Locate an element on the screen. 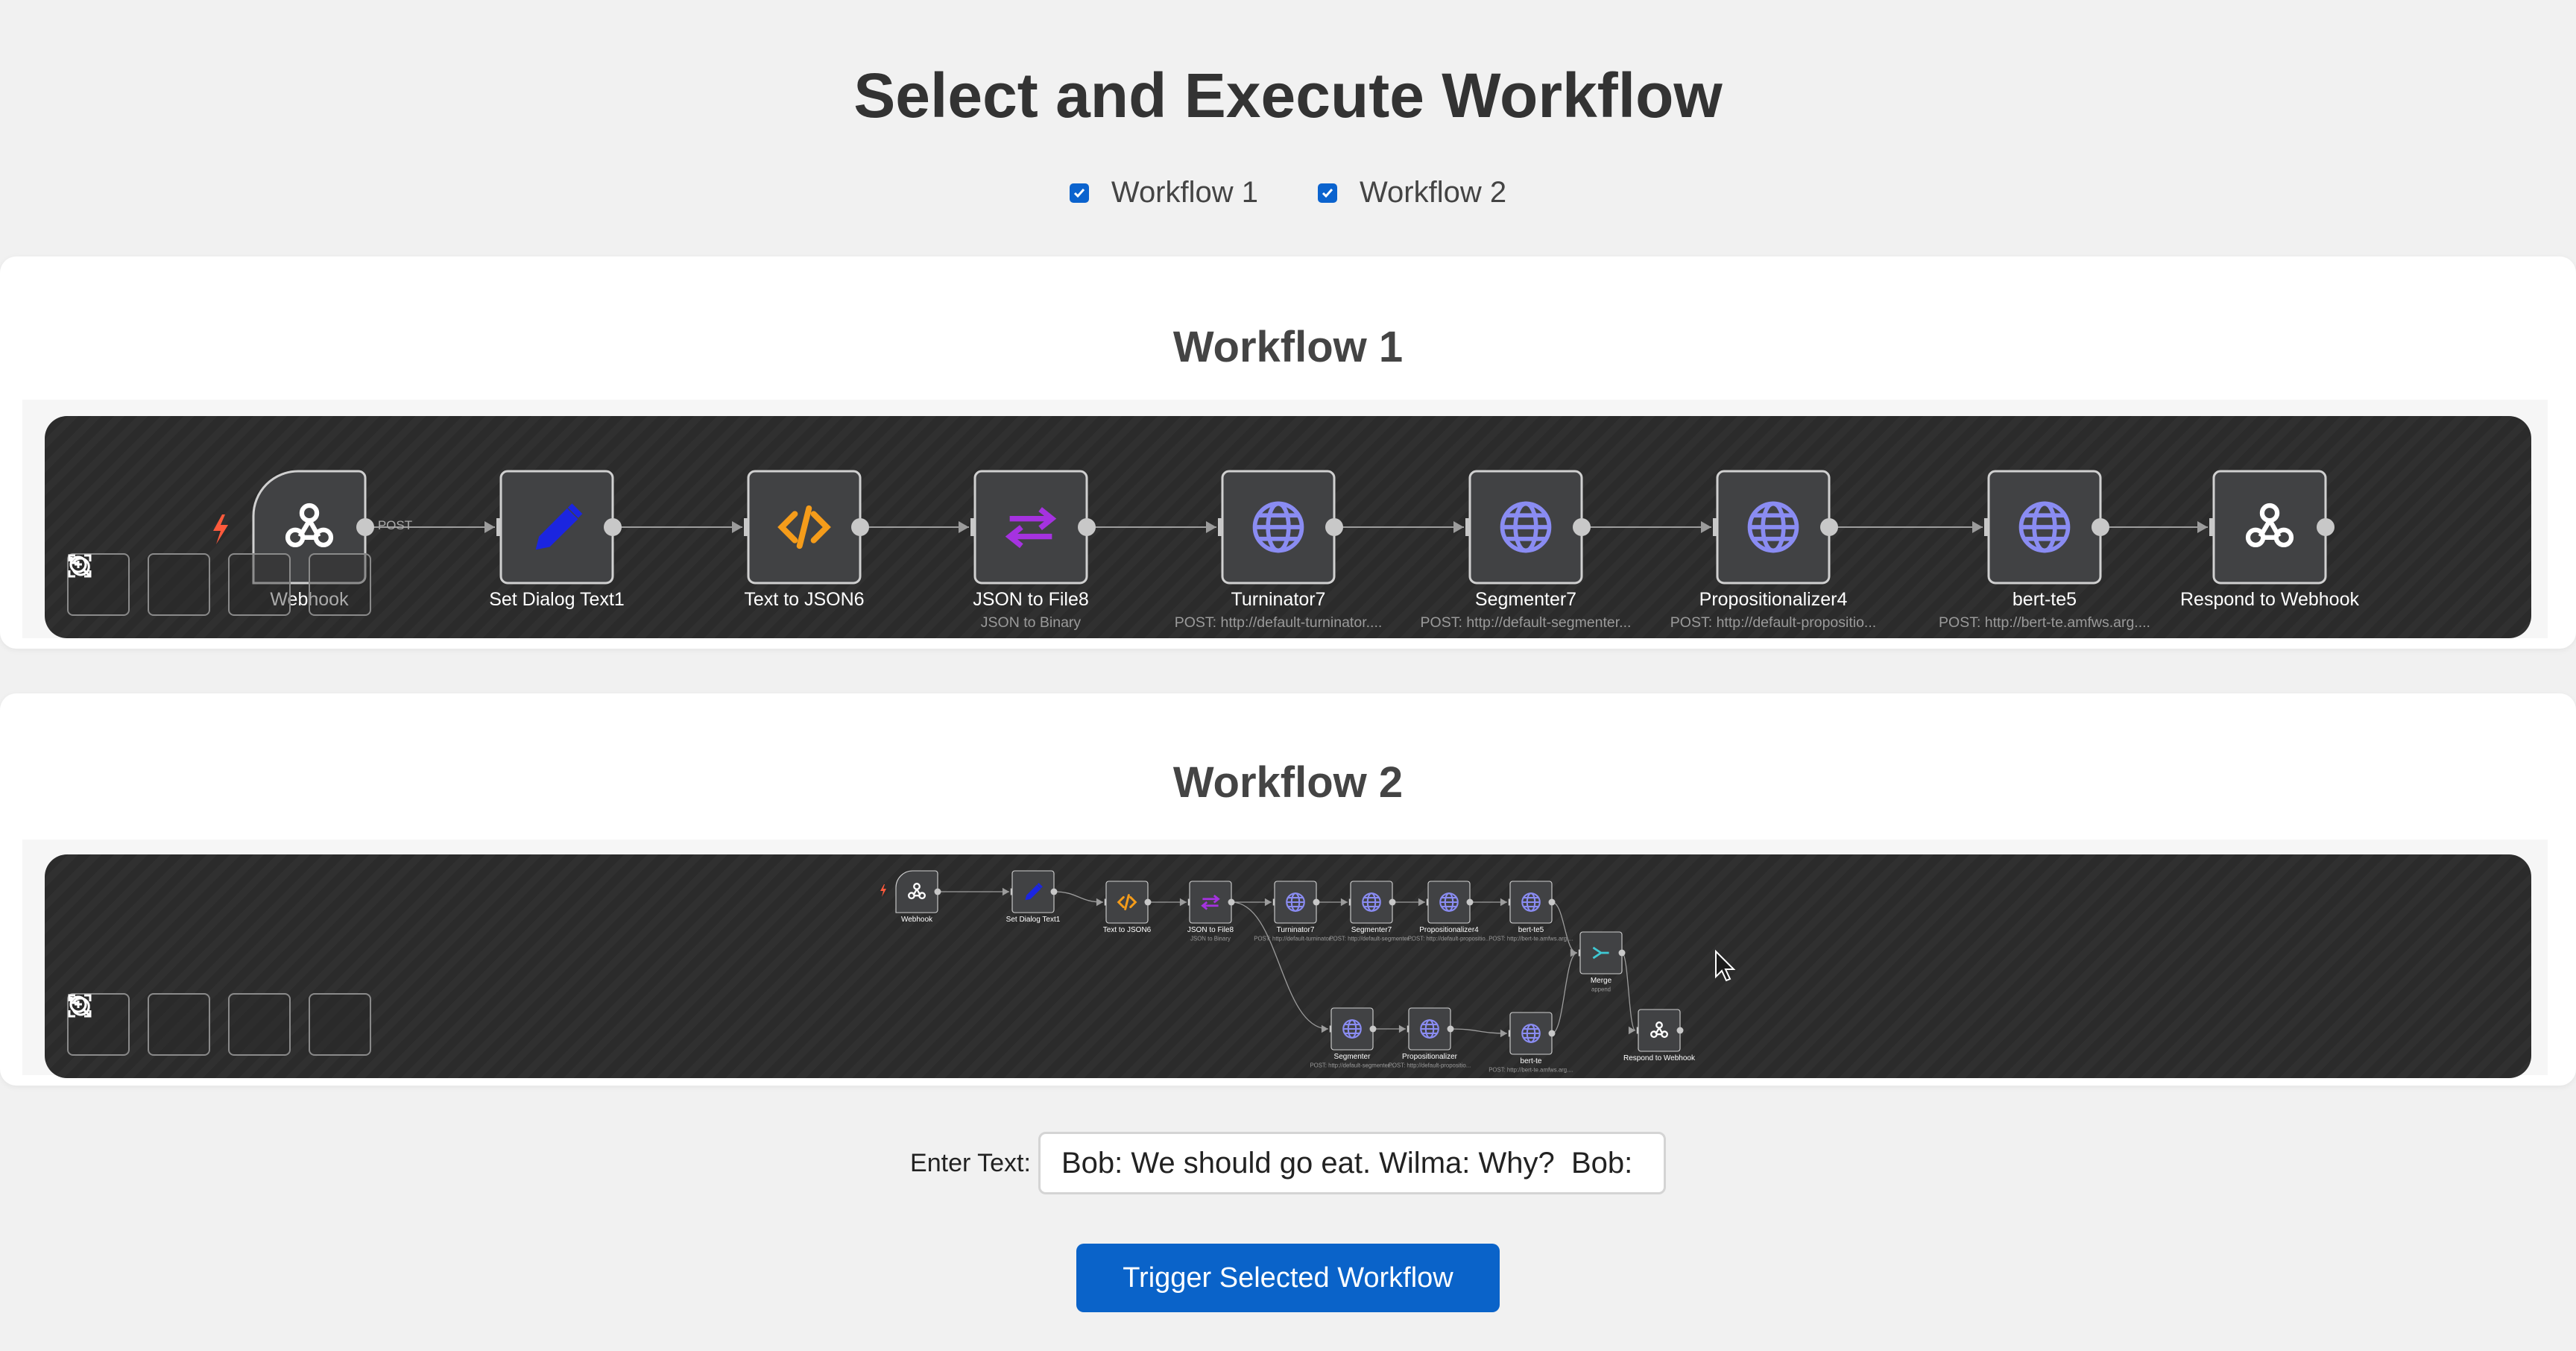 The height and width of the screenshot is (1351, 2576). workflow-selector: Workflow 1 Workflow 2 is located at coordinates (1288, 193).